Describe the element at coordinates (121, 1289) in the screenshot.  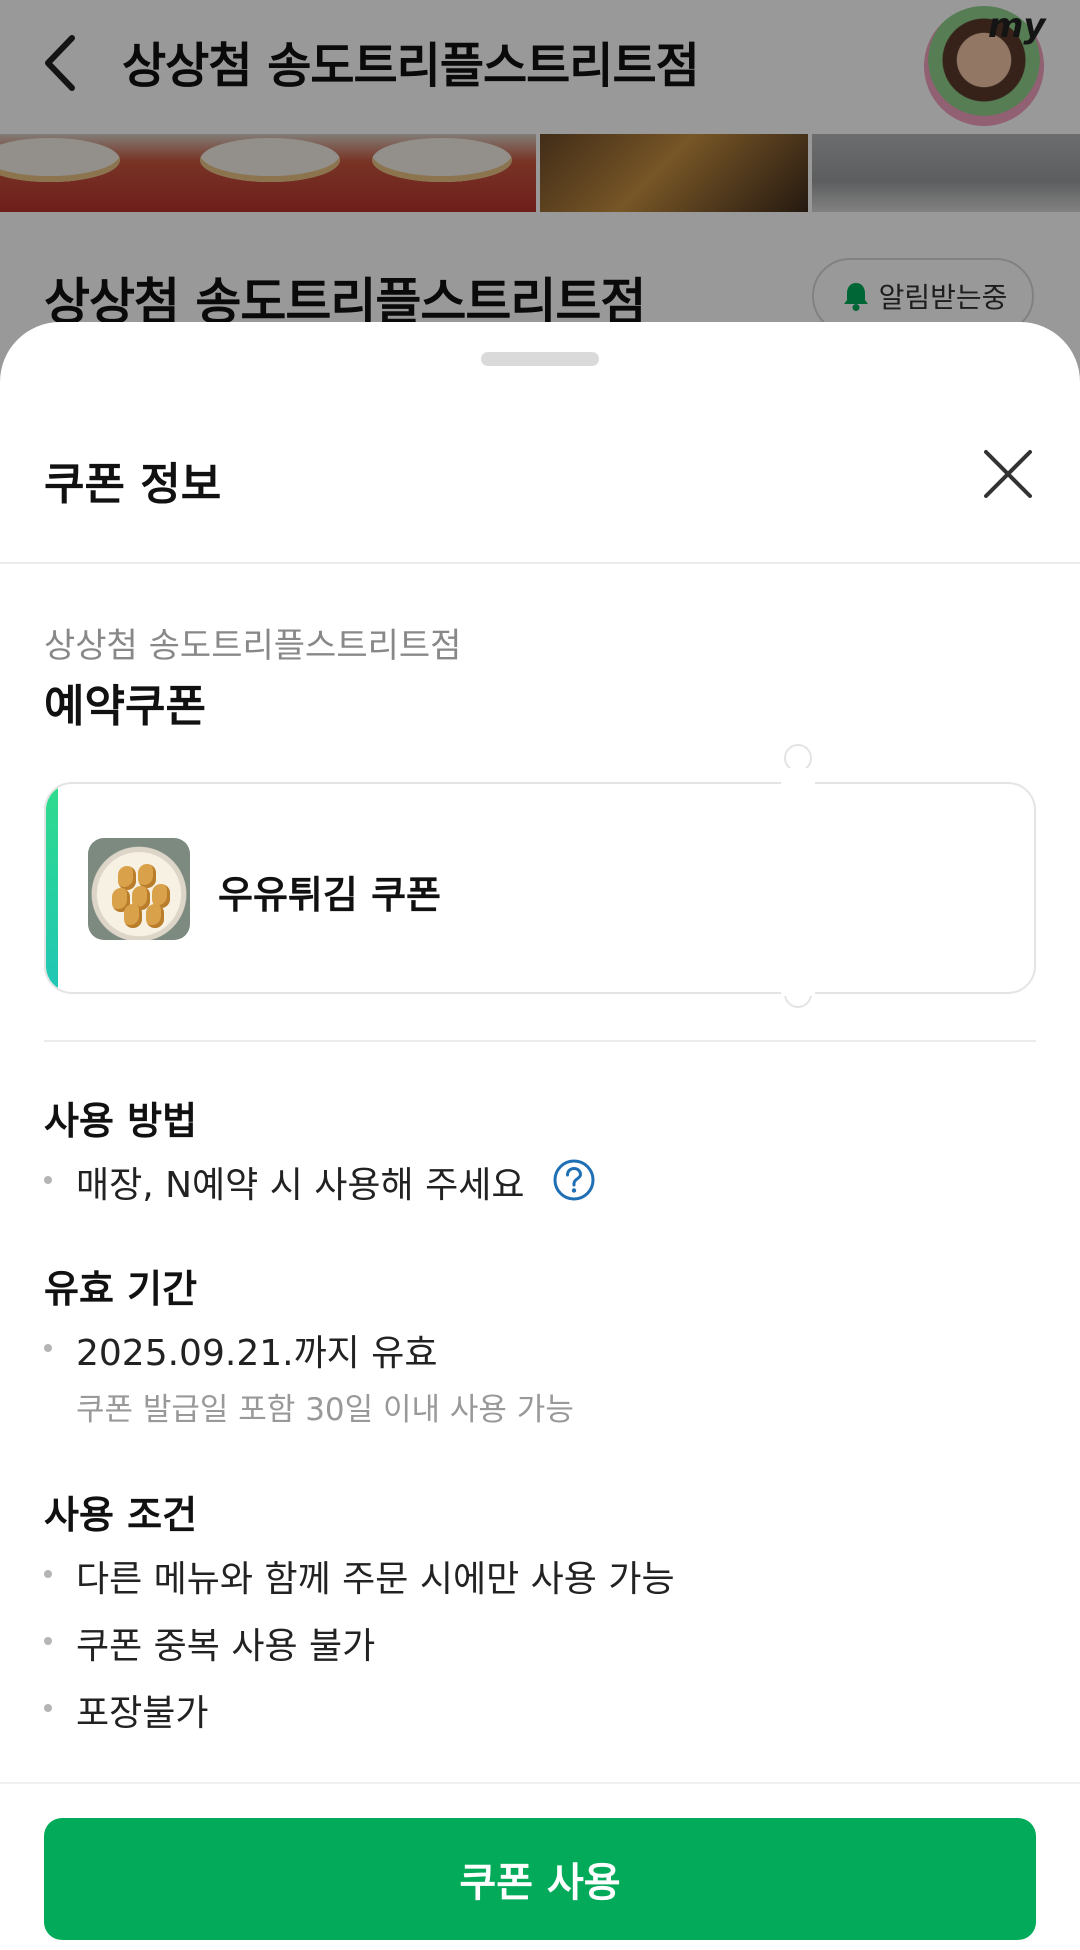
I see `validity-section-title: 유효 기간` at that location.